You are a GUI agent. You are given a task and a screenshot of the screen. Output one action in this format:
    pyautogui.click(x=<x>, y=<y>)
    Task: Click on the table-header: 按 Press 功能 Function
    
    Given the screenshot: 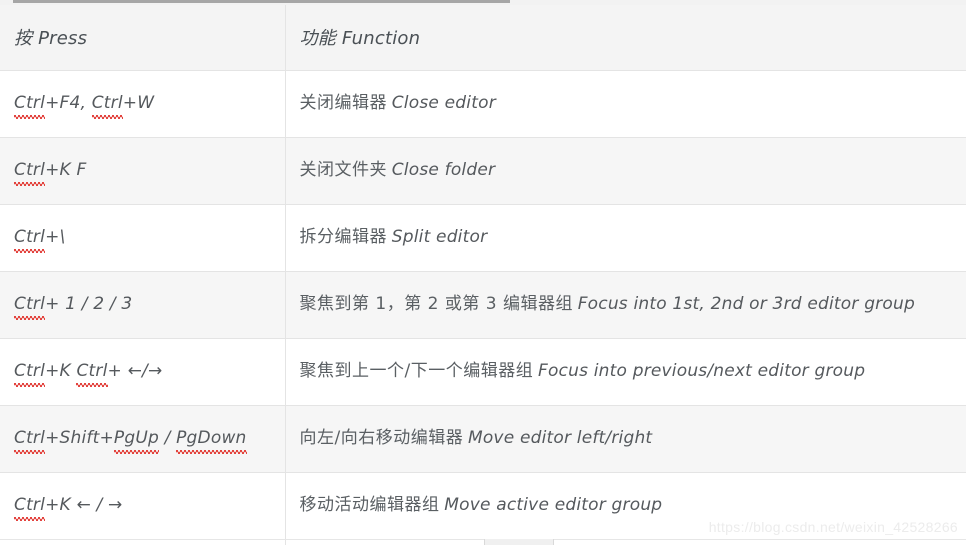 What is the action you would take?
    pyautogui.click(x=483, y=38)
    